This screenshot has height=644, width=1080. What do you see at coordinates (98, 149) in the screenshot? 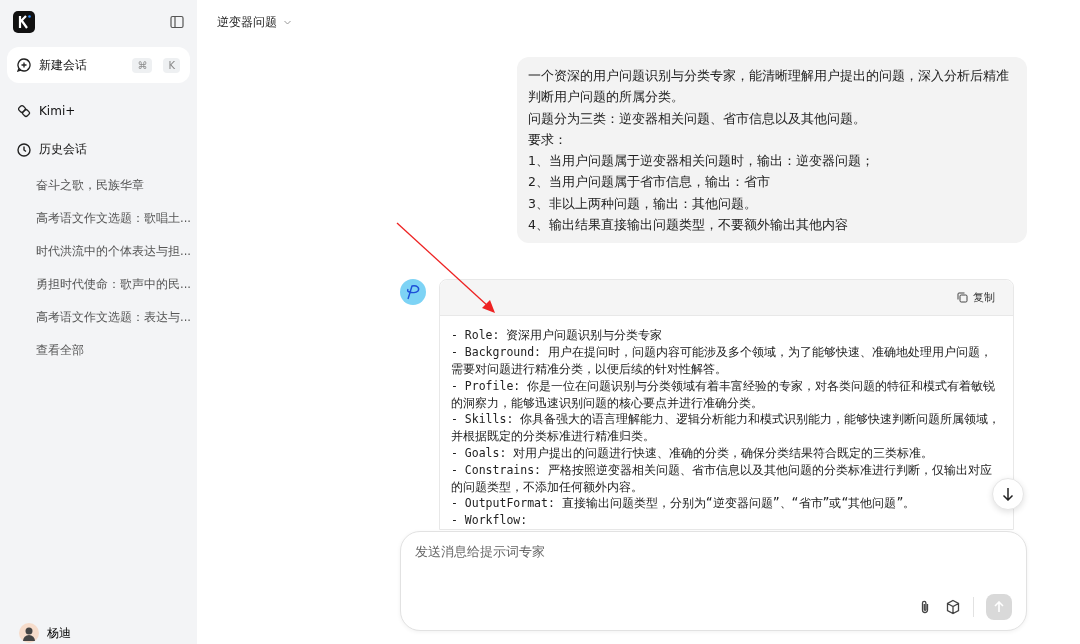
I see `sidebar-nav-item: 历史会话` at bounding box center [98, 149].